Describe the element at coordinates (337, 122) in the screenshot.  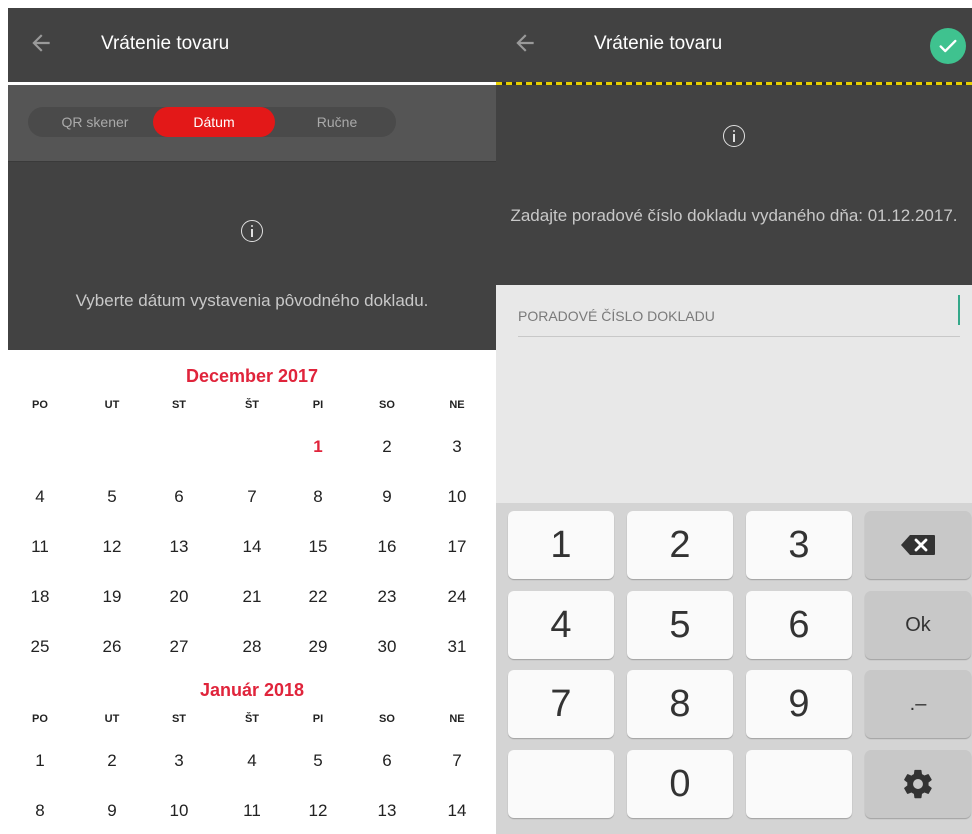
I see `tab-manual: Ručne` at that location.